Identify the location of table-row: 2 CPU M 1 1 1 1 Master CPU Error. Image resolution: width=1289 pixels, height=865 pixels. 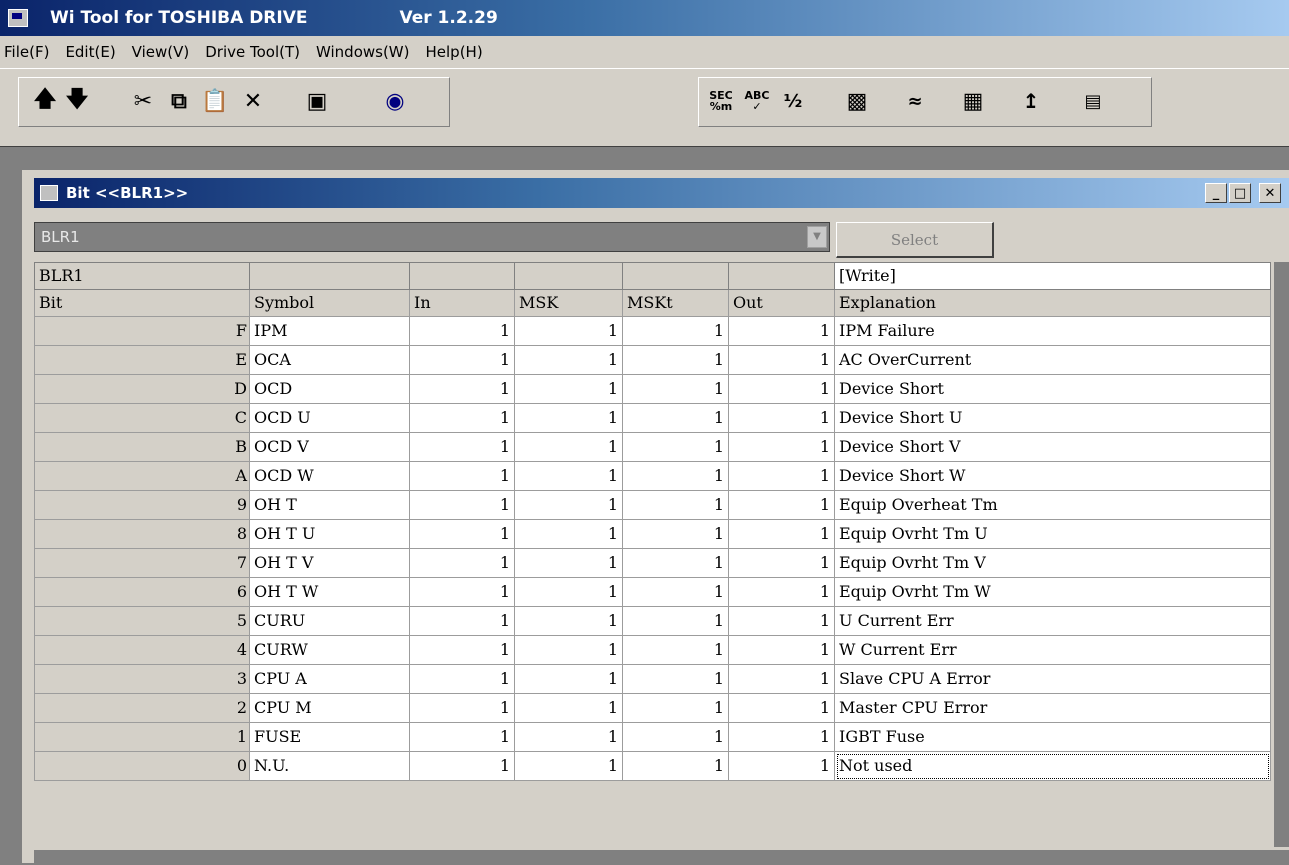
(652, 708).